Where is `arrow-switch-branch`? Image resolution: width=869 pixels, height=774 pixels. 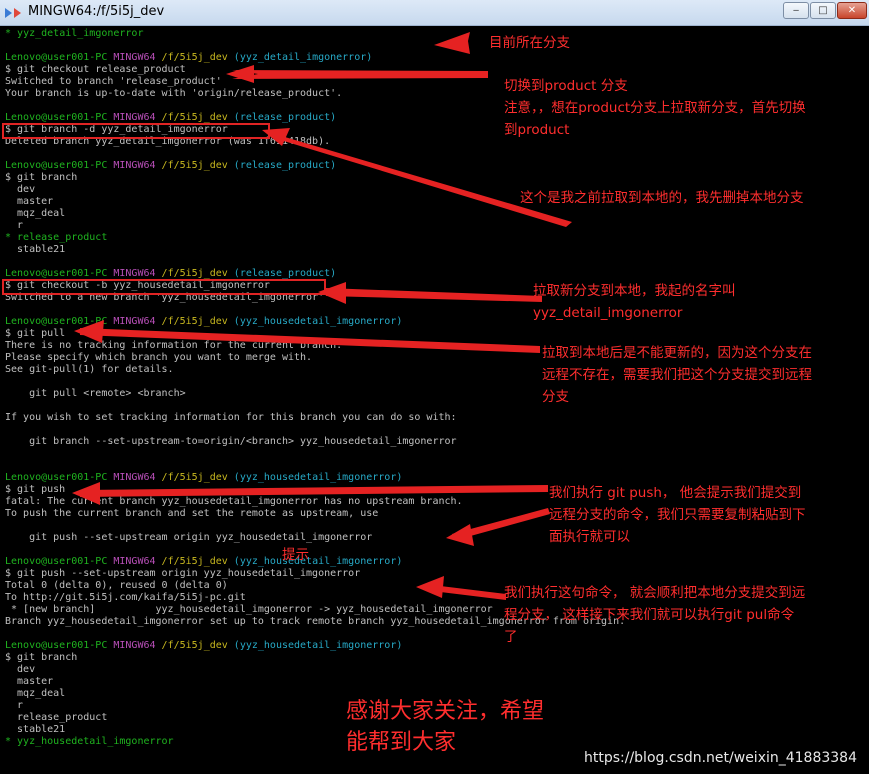 arrow-switch-branch is located at coordinates (360, 74).